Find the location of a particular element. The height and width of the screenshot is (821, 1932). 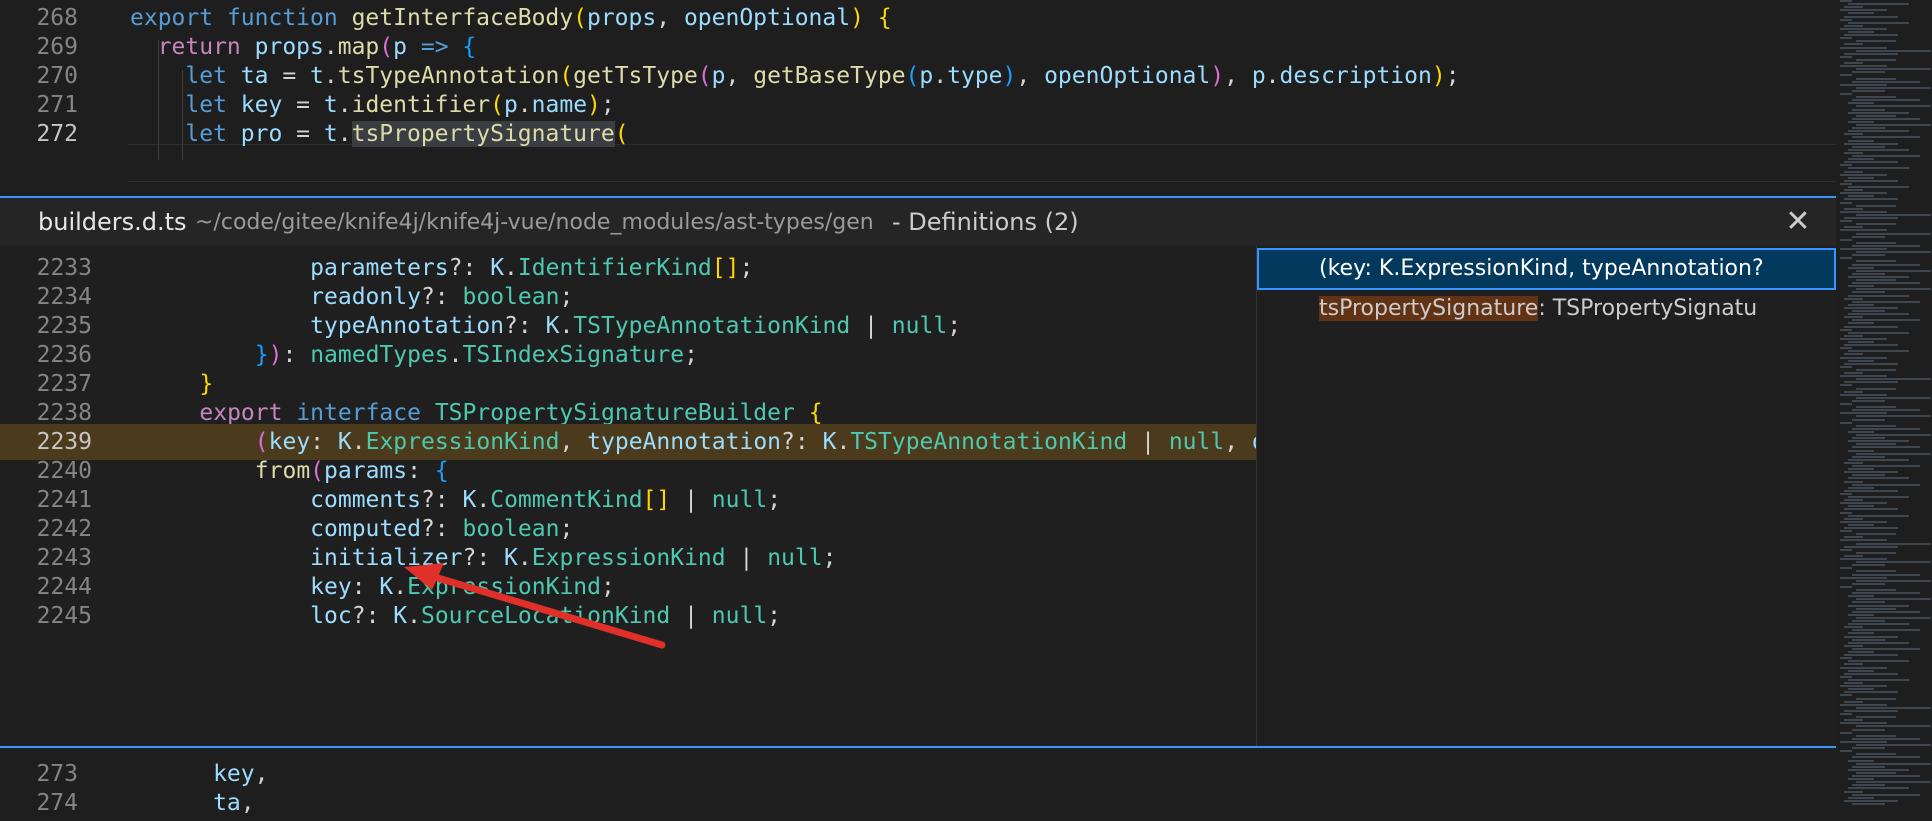

code-line: 2245 loc?: K.SourceLocationKind | null; is located at coordinates (628, 616).